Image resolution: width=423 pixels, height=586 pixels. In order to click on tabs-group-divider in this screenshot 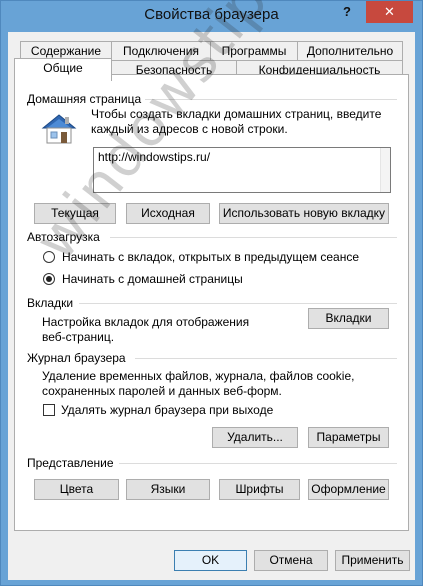, I will do `click(238, 303)`.